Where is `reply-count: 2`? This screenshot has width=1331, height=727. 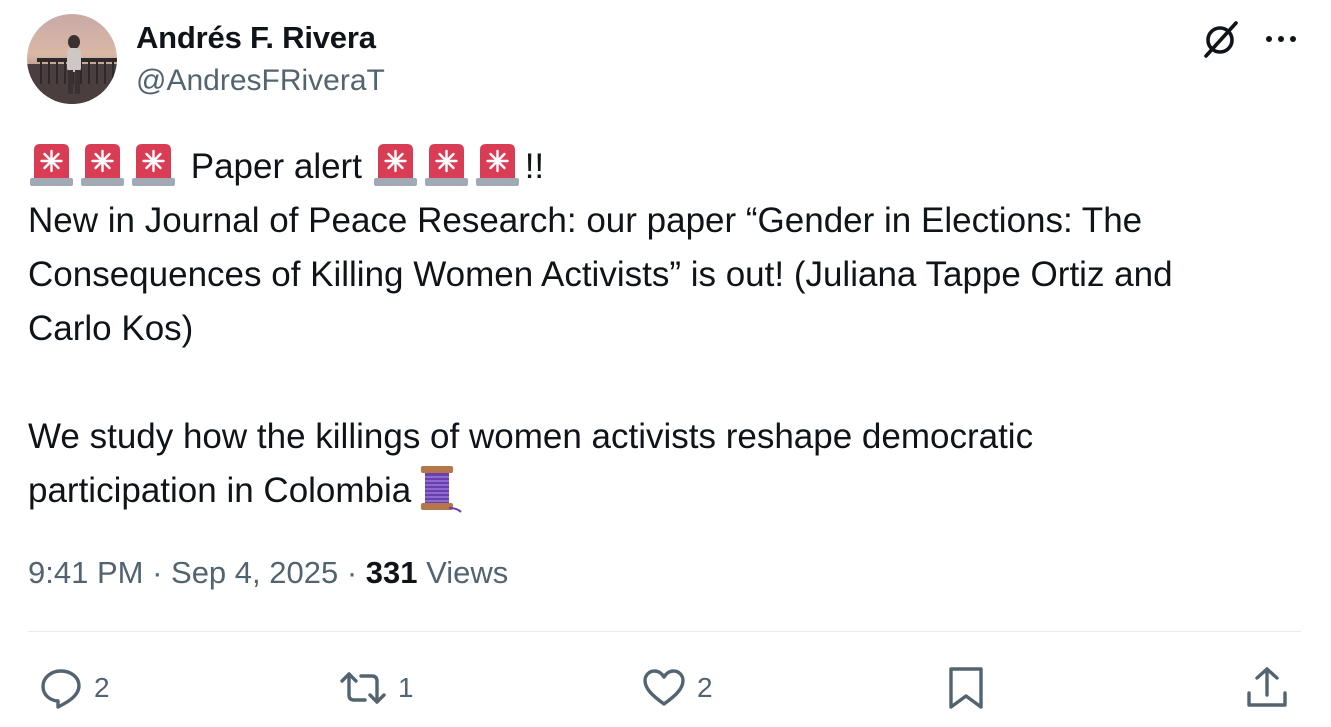
reply-count: 2 is located at coordinates (102, 687).